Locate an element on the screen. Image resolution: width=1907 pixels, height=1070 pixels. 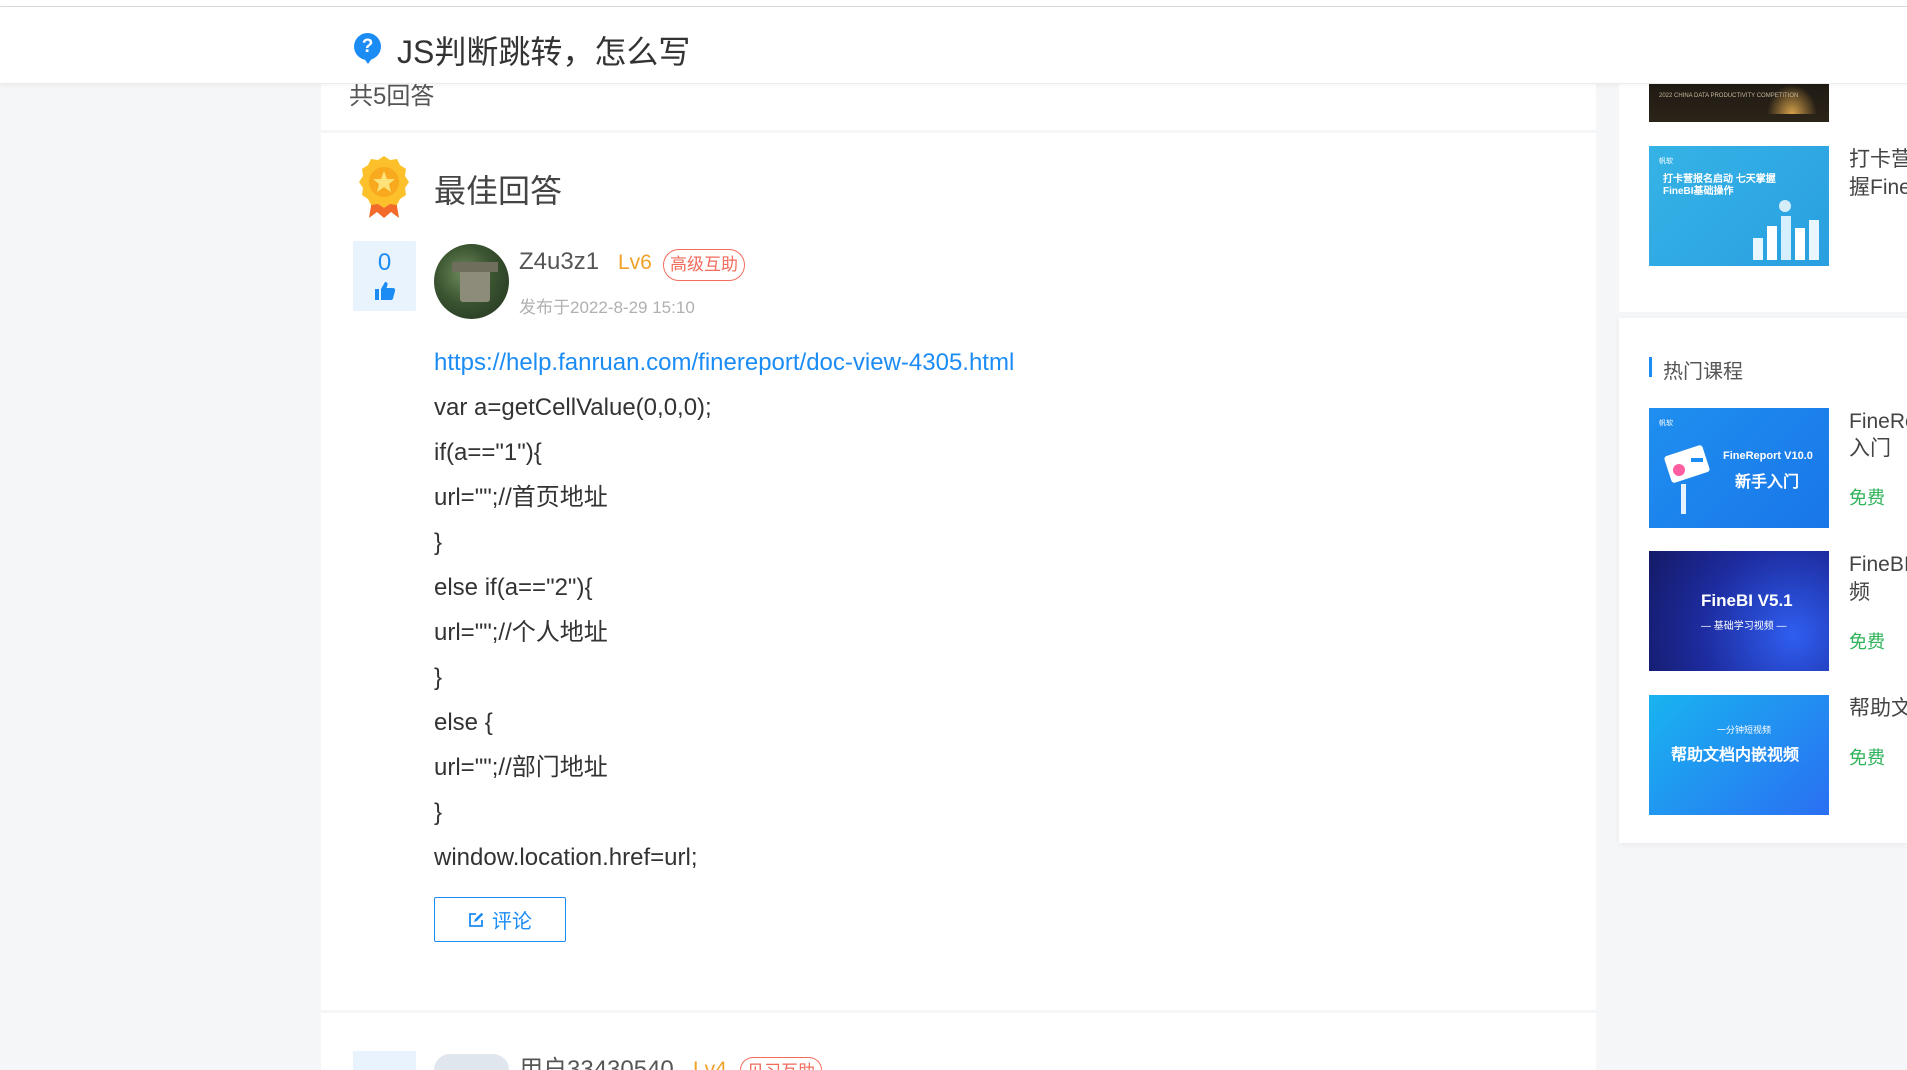
code-line: else if(a=="2"){ is located at coordinates (513, 587).